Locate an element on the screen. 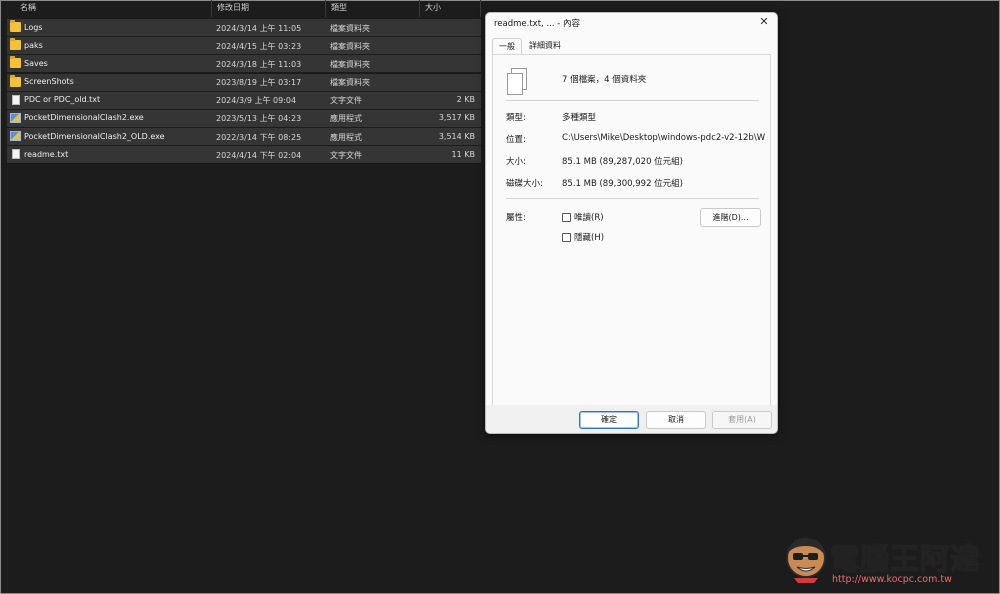 This screenshot has height=594, width=1000. type-label: 類型: is located at coordinates (516, 118).